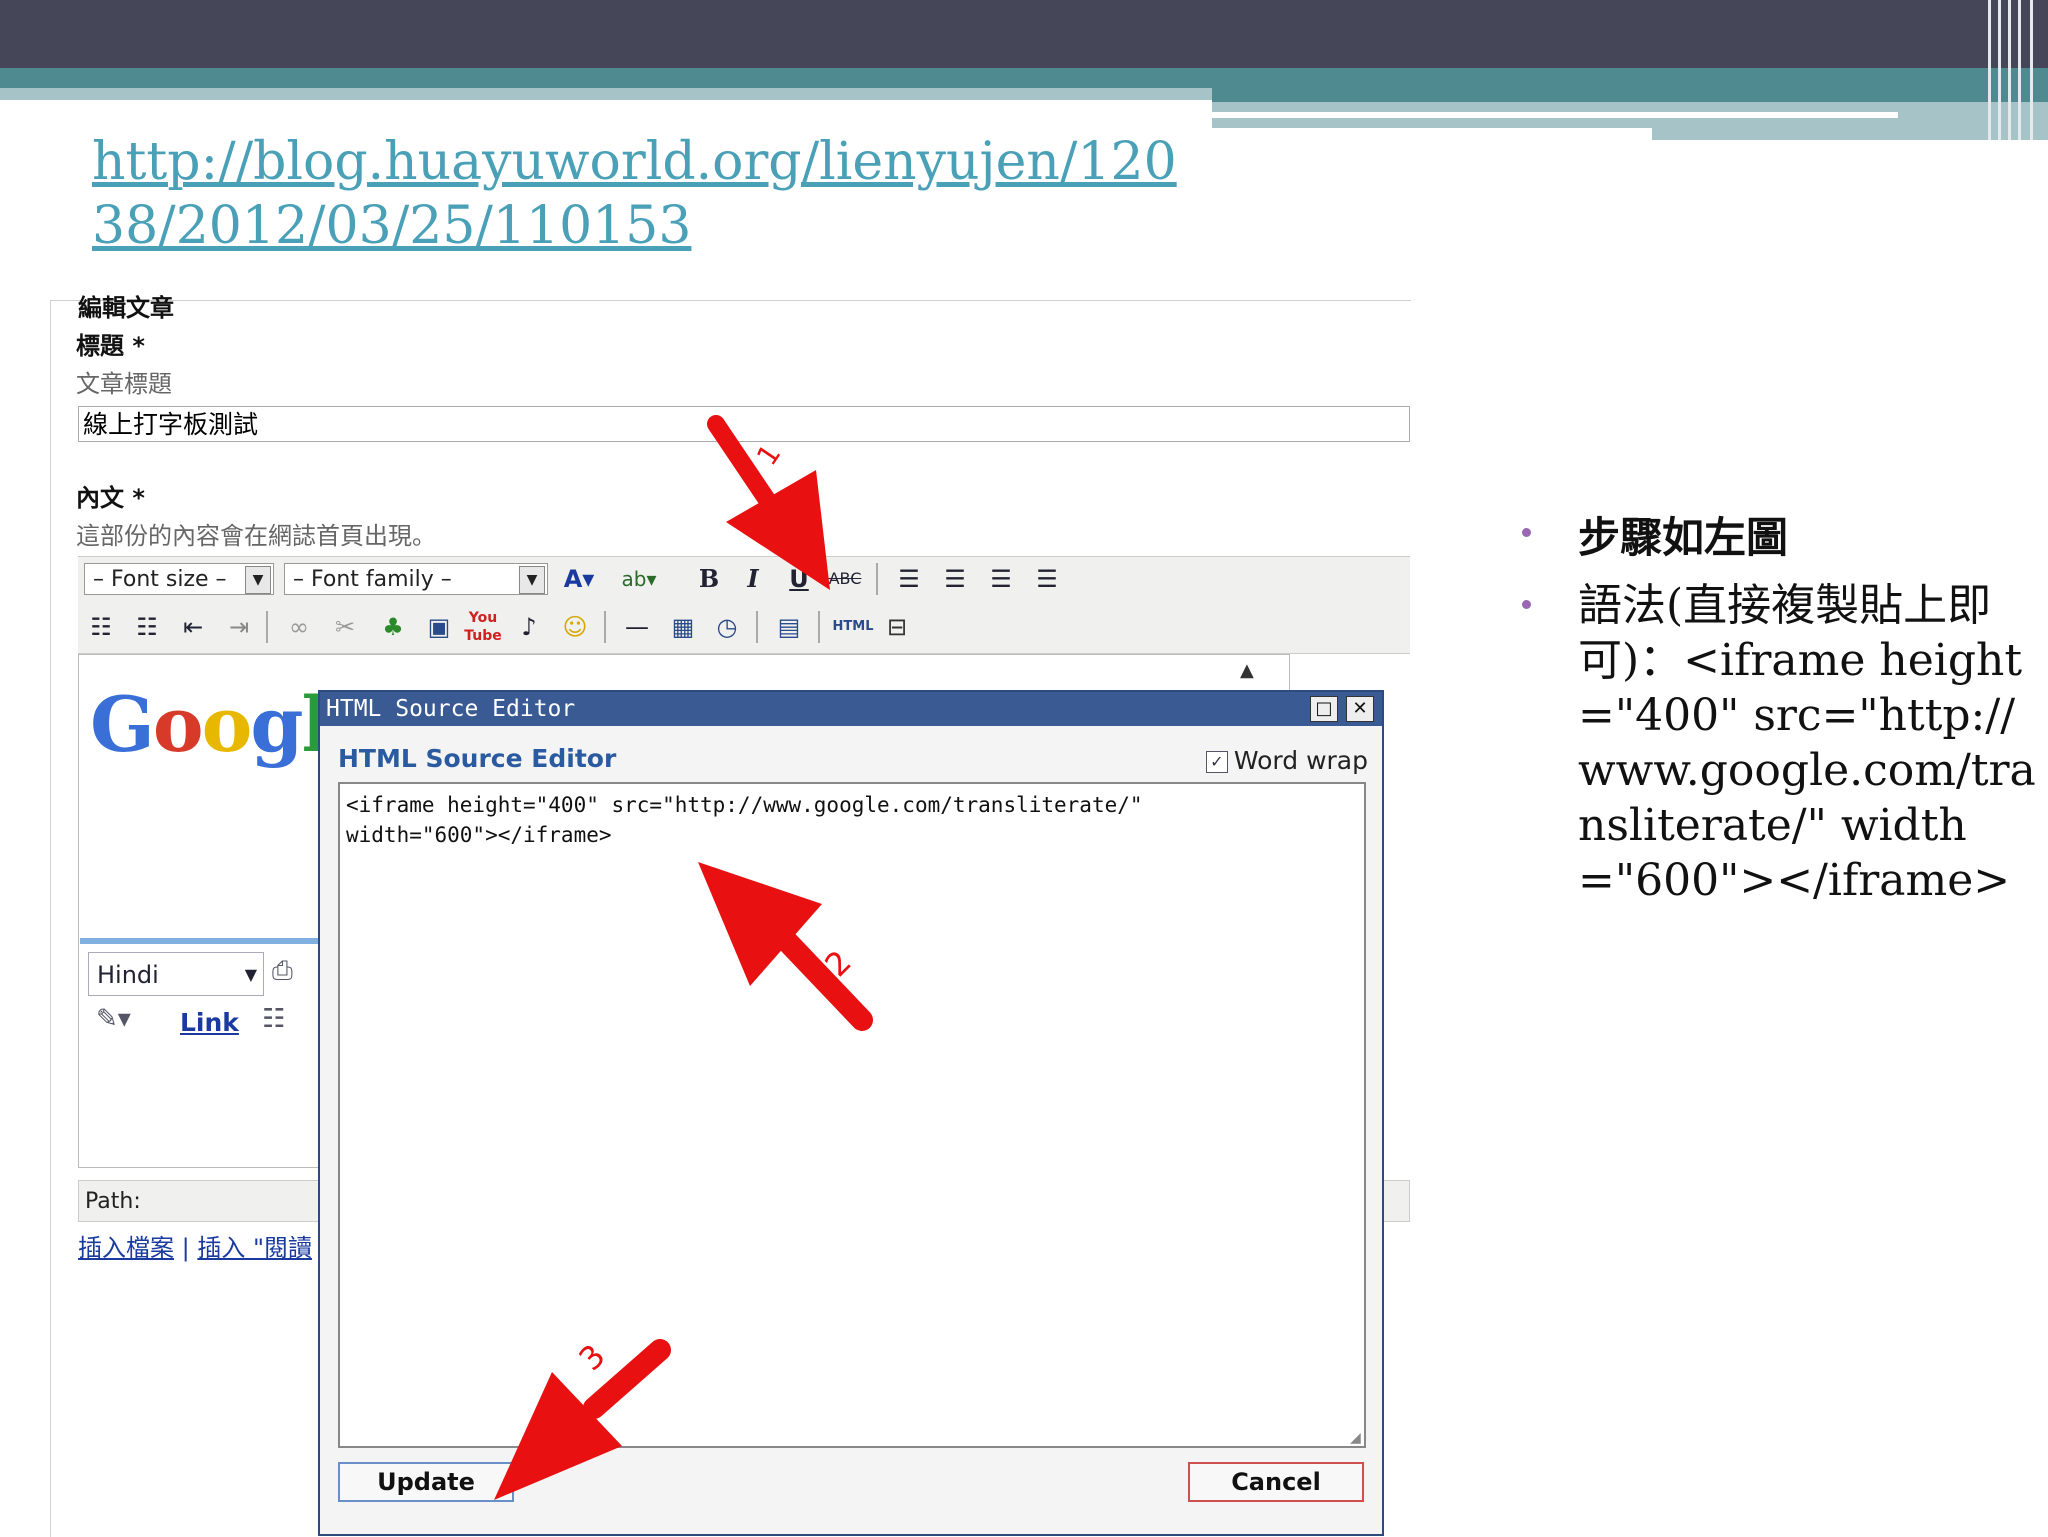 The width and height of the screenshot is (2048, 1537). Describe the element at coordinates (799, 579) in the screenshot. I see `underline-icon: U` at that location.